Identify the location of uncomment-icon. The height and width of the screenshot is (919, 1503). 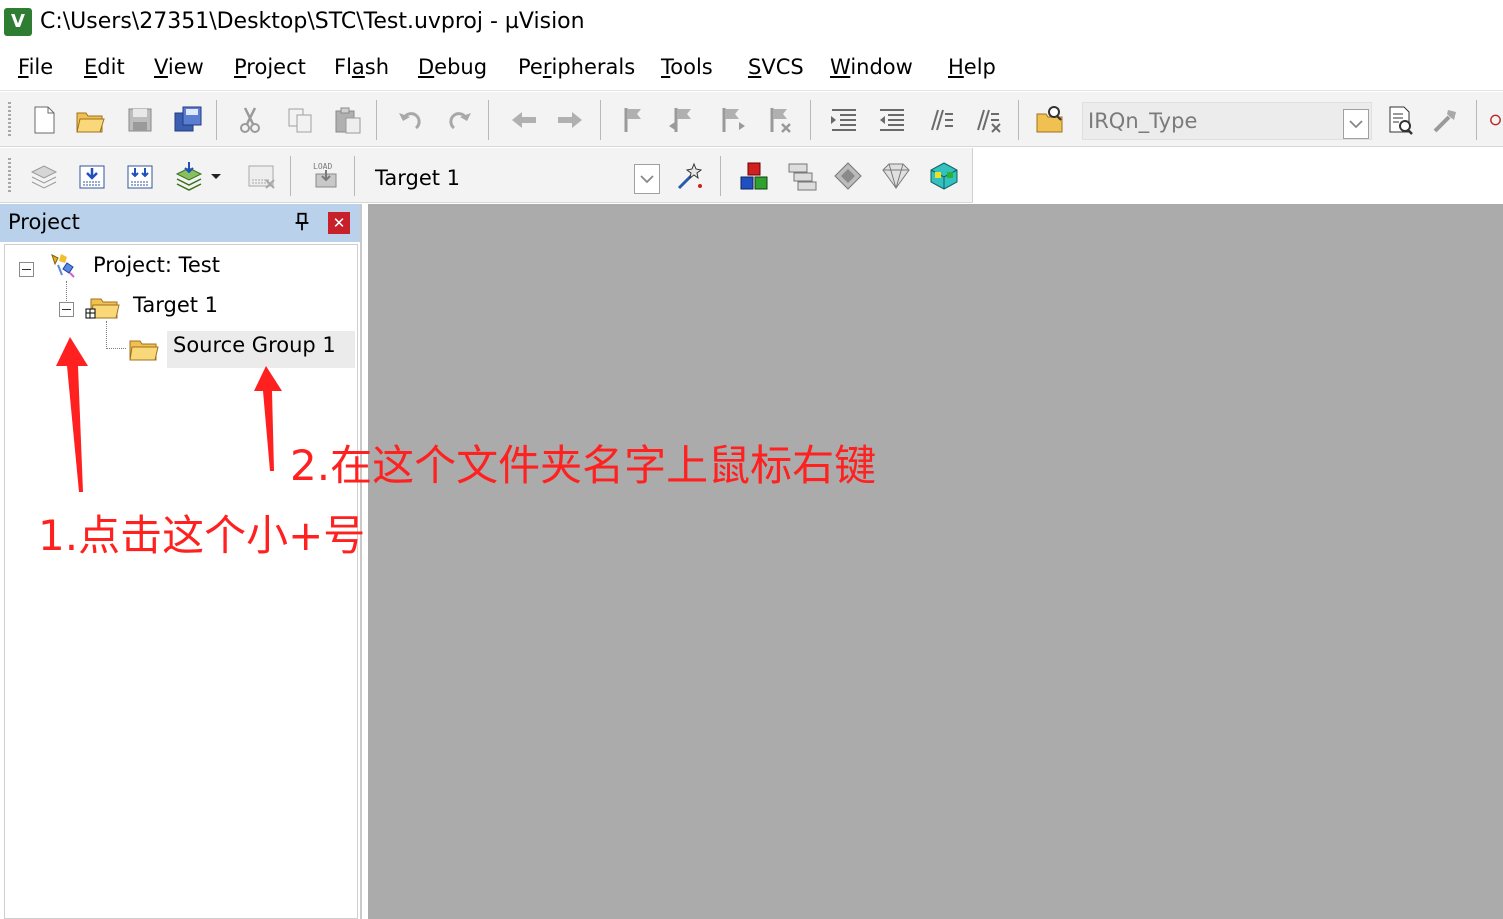
(988, 120).